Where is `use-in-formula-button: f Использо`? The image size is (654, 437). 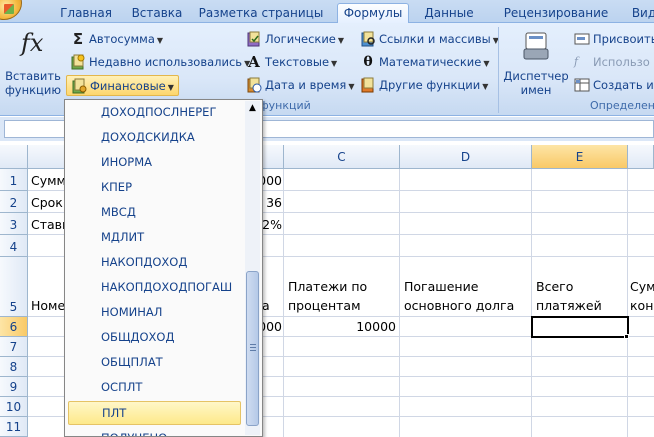 use-in-formula-button: f Использо is located at coordinates (612, 62).